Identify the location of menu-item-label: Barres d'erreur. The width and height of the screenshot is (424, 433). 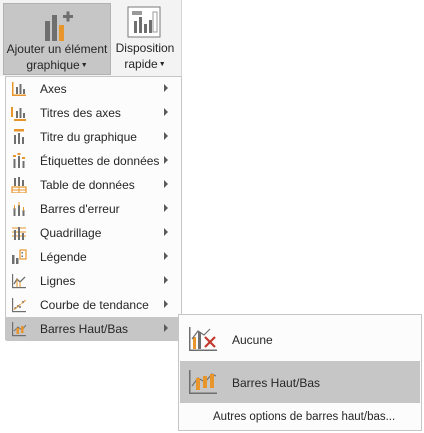
(80, 209).